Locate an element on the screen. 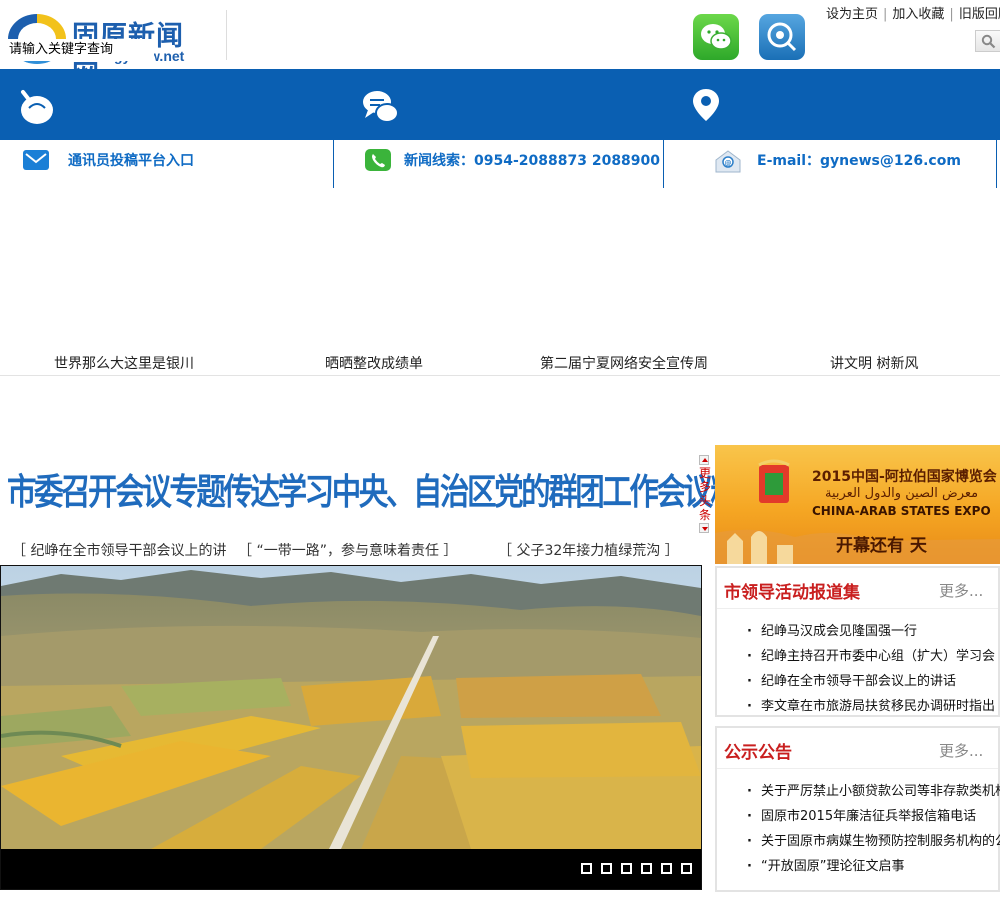 The width and height of the screenshot is (1000, 909). add-favorite-link: 加入收藏 is located at coordinates (918, 14).